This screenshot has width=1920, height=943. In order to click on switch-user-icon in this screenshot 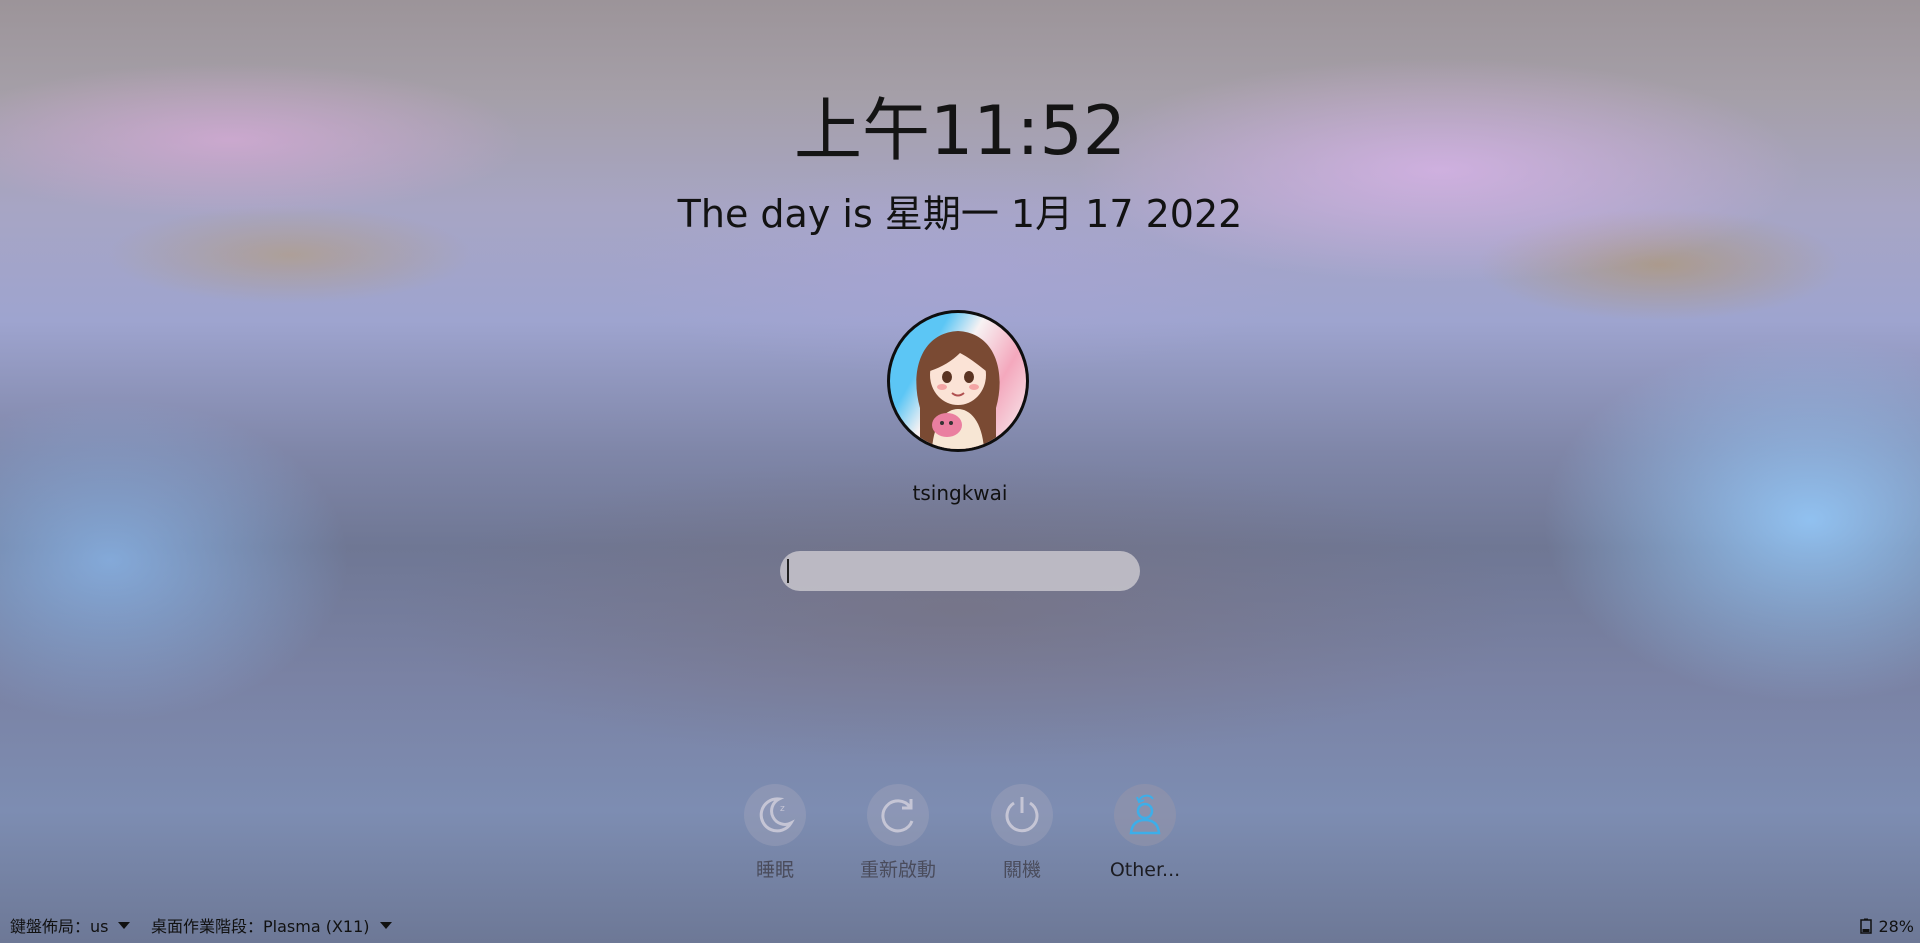, I will do `click(1145, 814)`.